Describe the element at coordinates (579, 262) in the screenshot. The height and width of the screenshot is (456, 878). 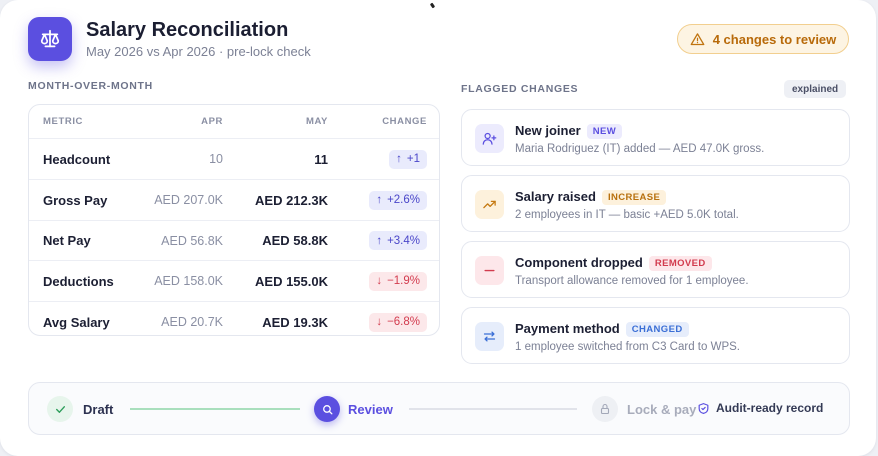
I see `flagged-title: Component dropped` at that location.